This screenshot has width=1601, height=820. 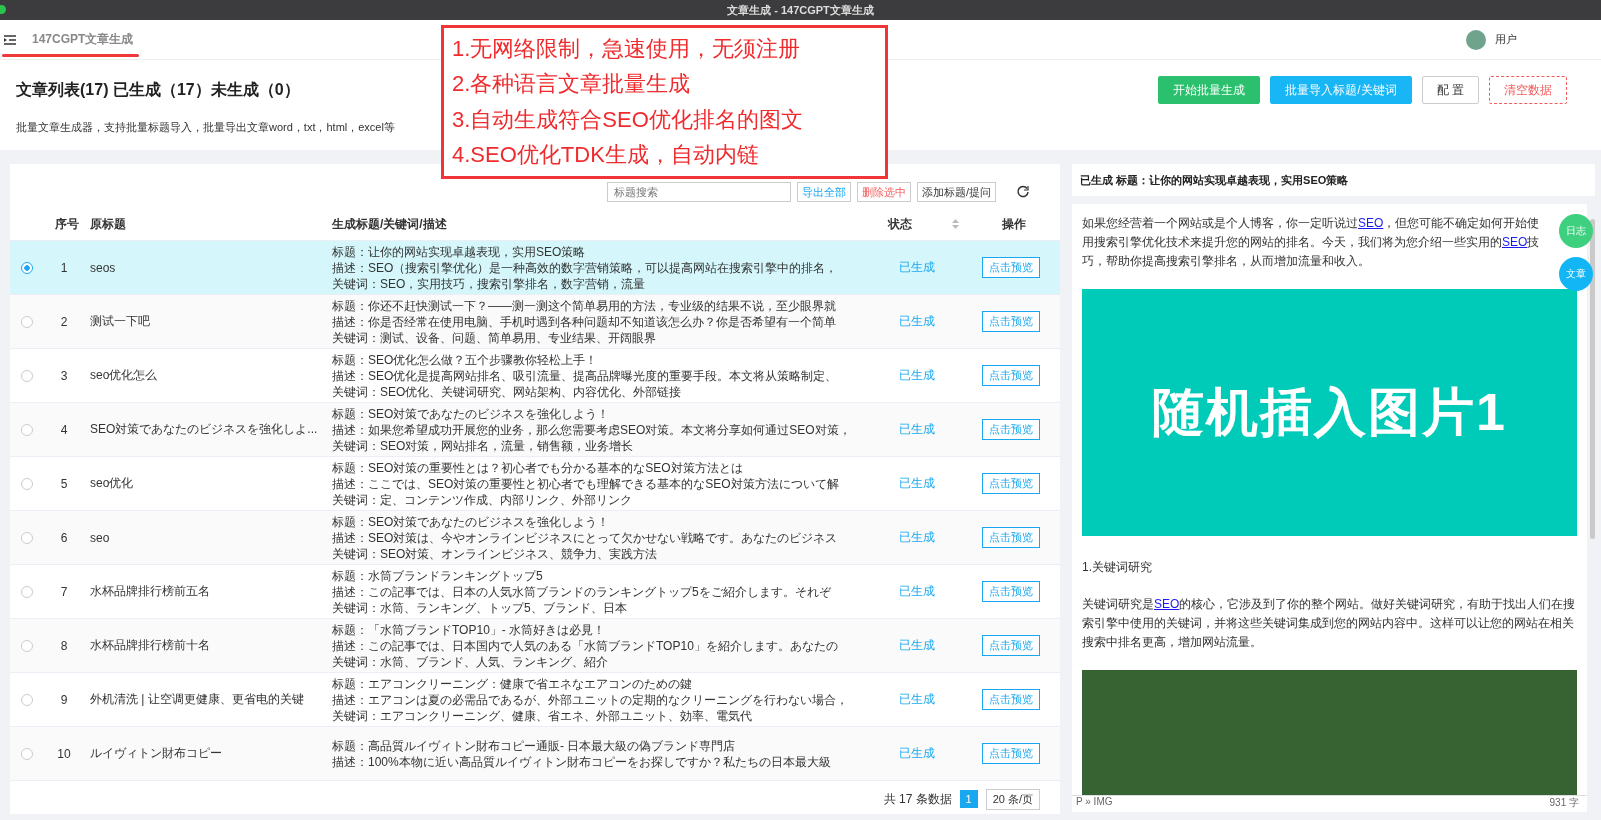 What do you see at coordinates (156, 753) in the screenshot?
I see `title-cell-text: ルイヴィトン財布コピー` at bounding box center [156, 753].